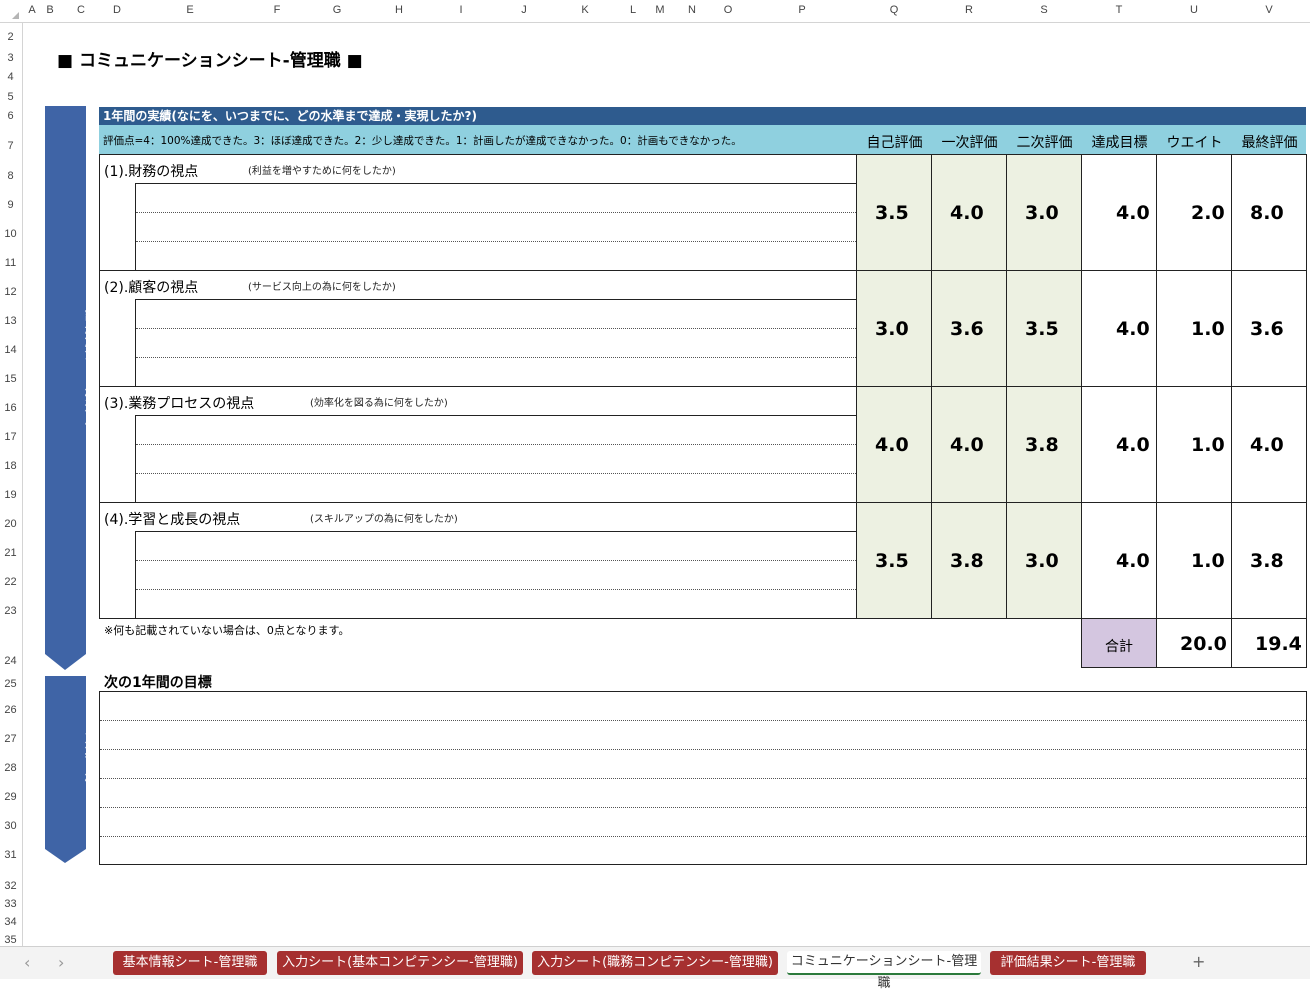  I want to click on row-header: 9, so click(10, 205).